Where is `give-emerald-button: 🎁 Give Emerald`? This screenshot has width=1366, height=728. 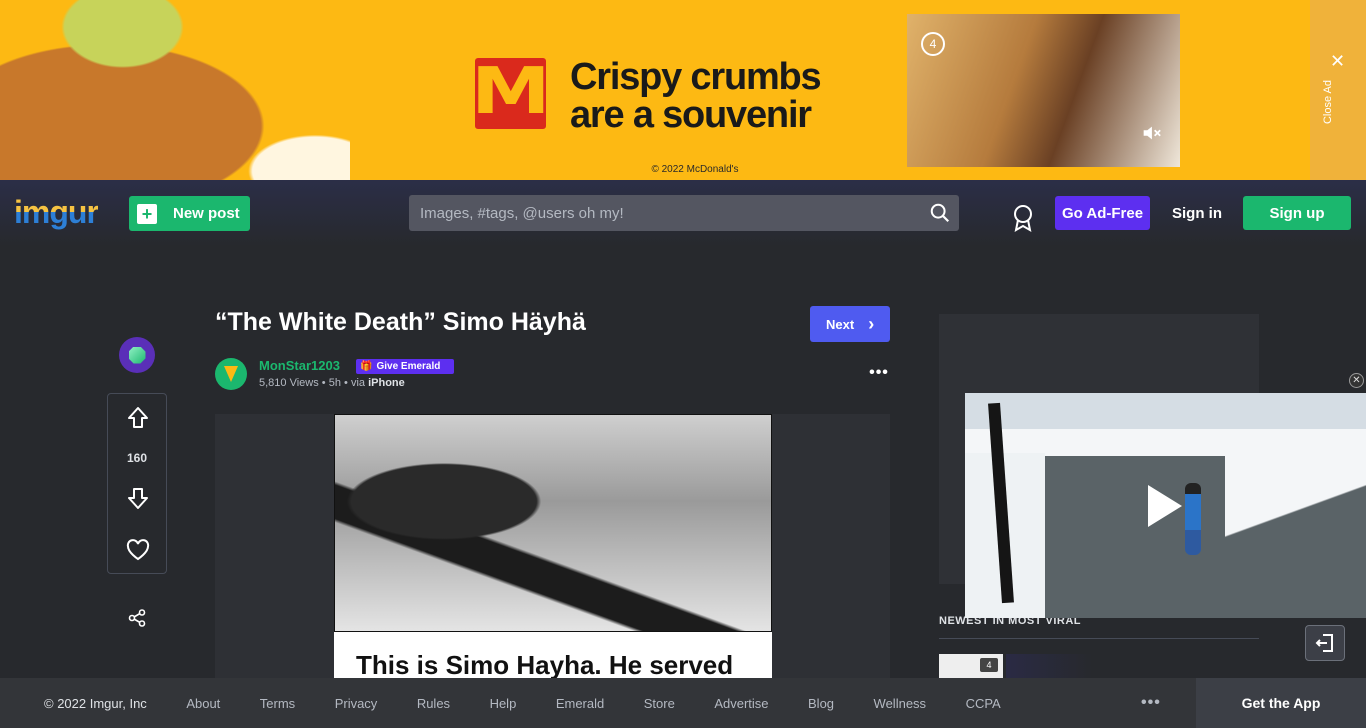 give-emerald-button: 🎁 Give Emerald is located at coordinates (405, 366).